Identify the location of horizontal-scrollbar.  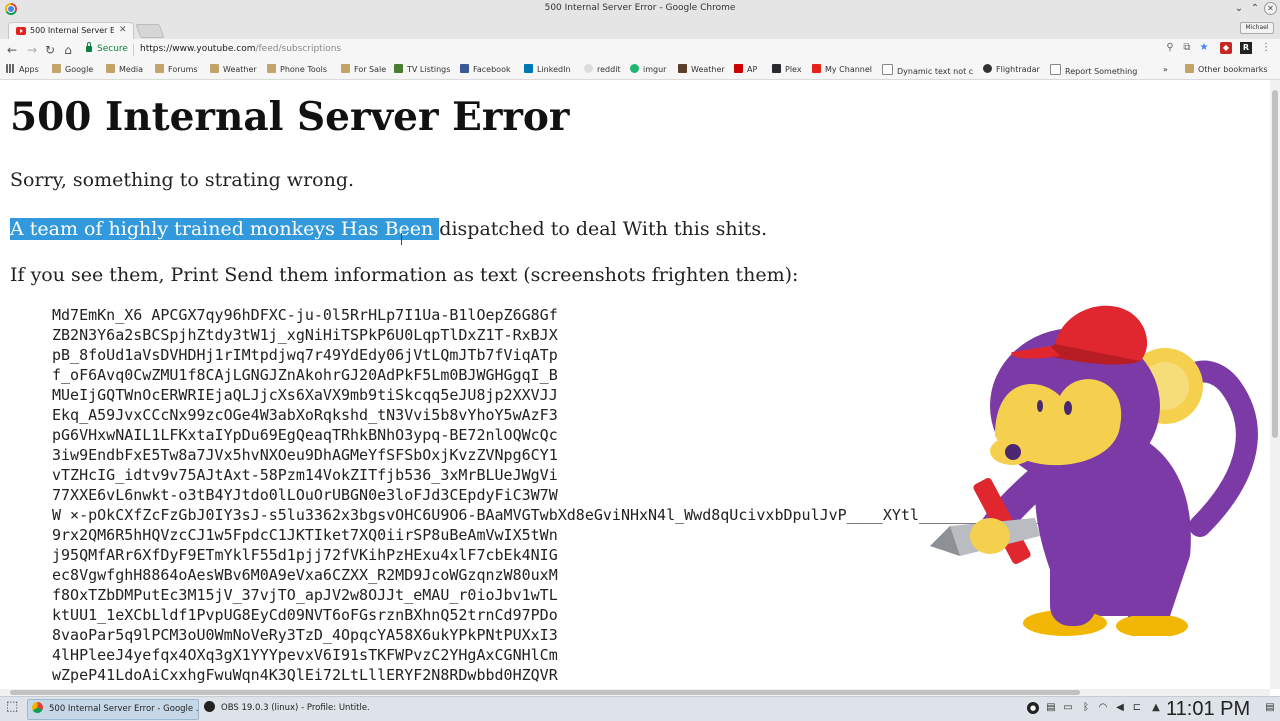
(635, 692).